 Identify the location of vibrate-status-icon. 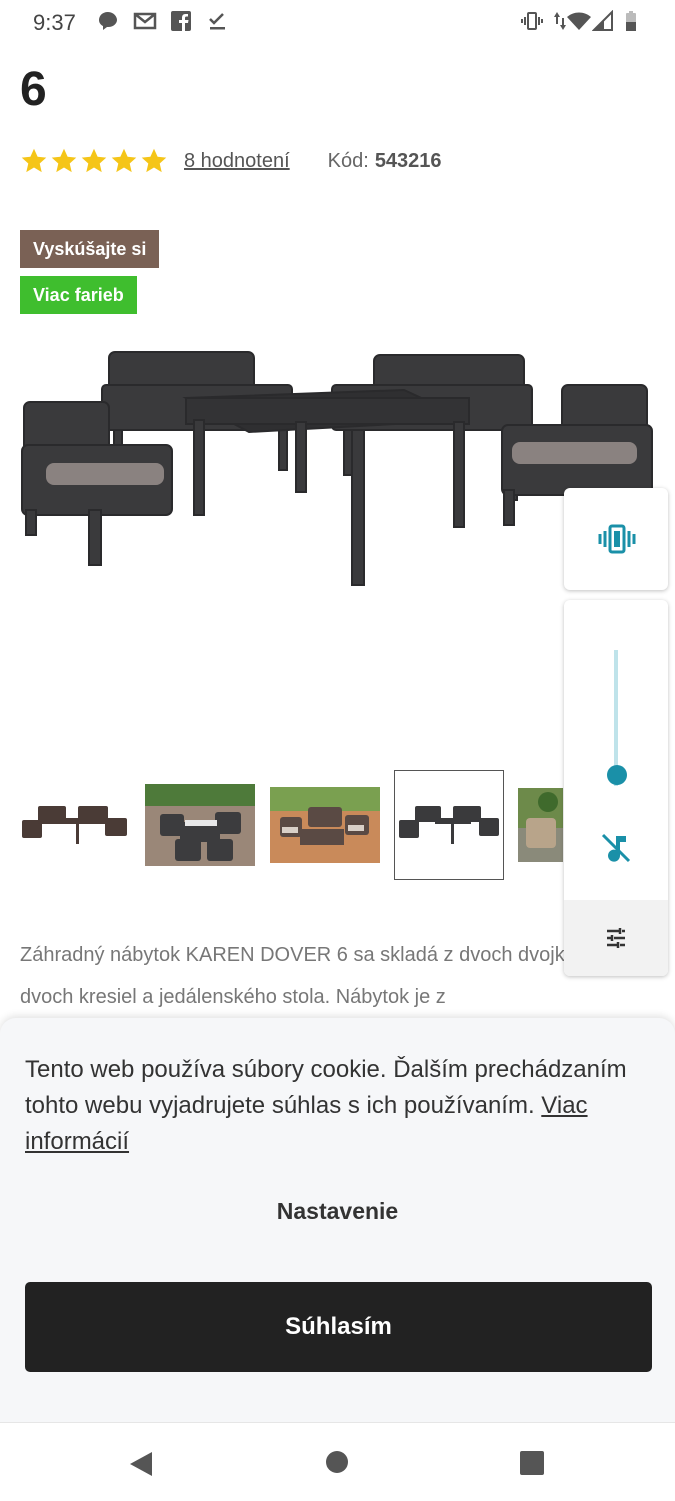
(532, 21).